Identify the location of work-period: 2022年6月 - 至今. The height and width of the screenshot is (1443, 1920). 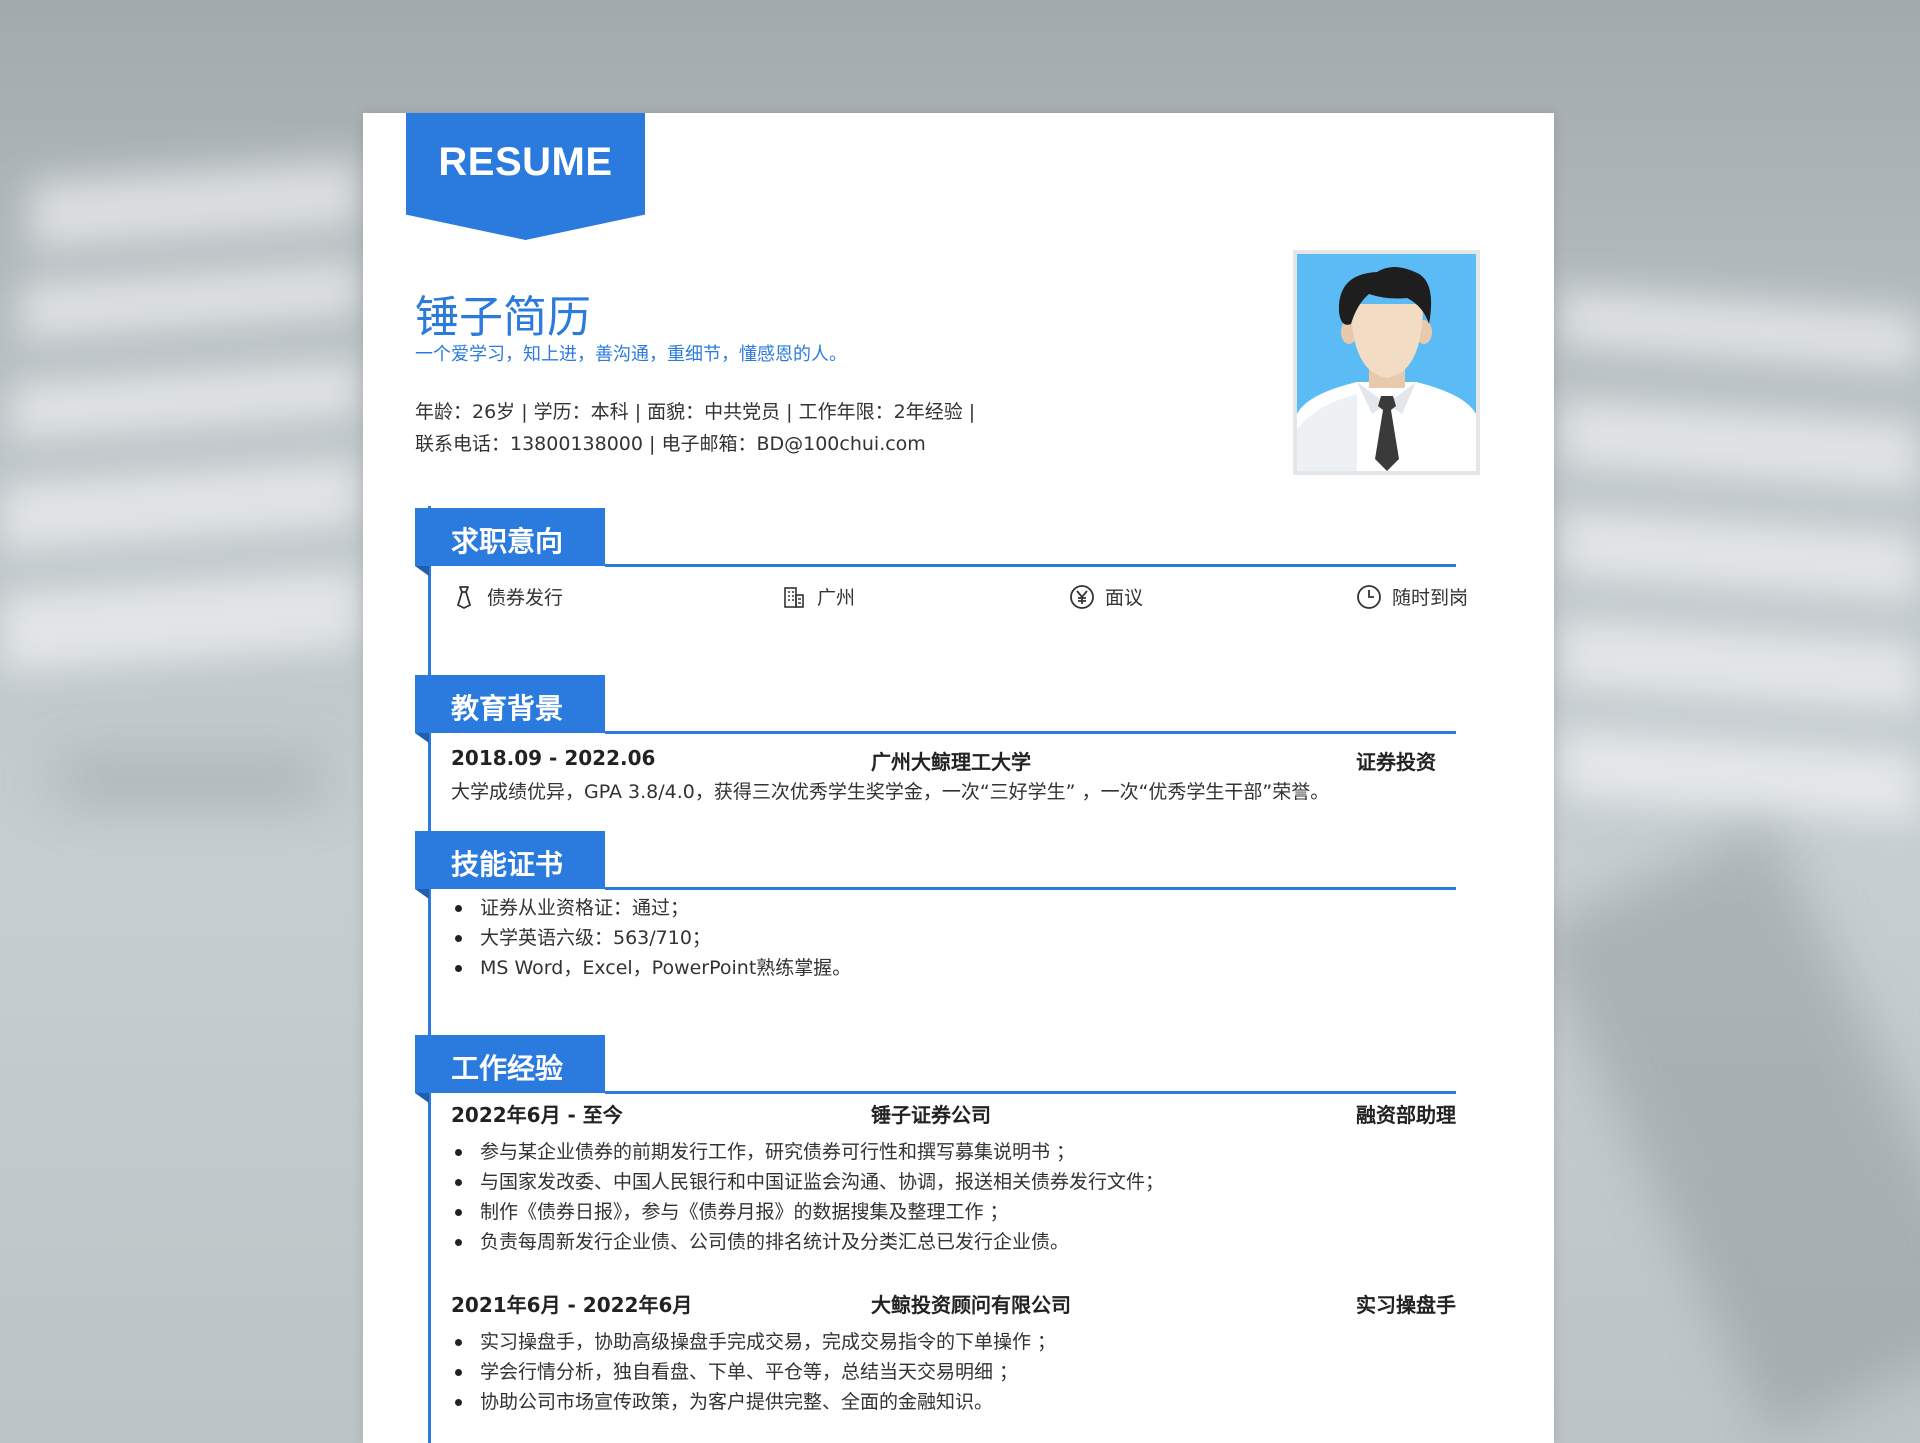
(537, 1115).